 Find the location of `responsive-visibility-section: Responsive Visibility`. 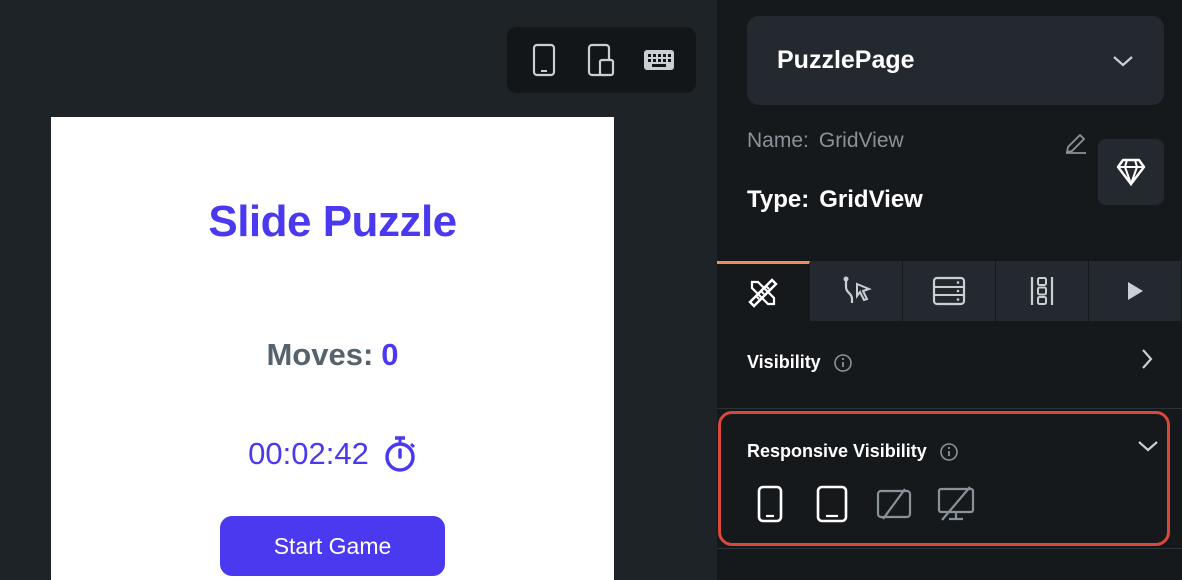

responsive-visibility-section: Responsive Visibility is located at coordinates (949, 479).